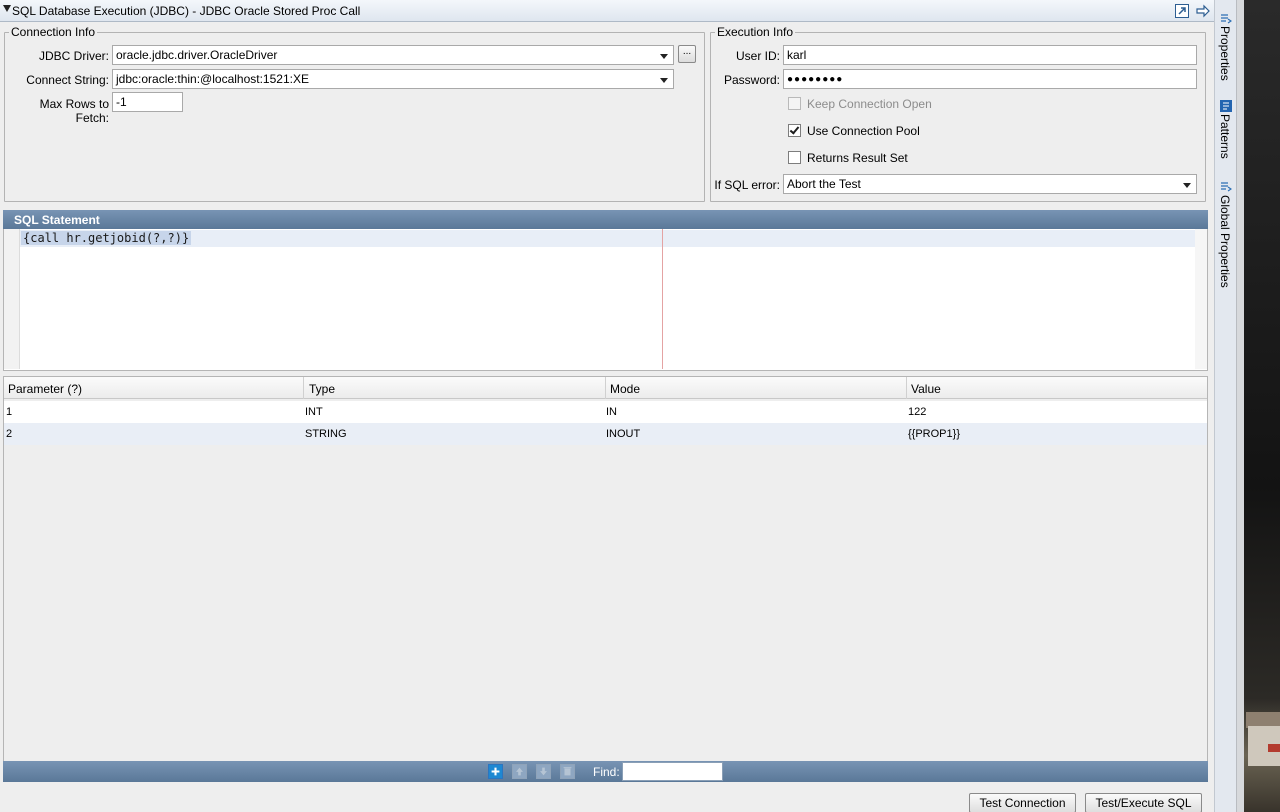 This screenshot has width=1280, height=812. I want to click on connect-string-combo: jdbc:oracle:thin:@localhost:1521:XE, so click(393, 79).